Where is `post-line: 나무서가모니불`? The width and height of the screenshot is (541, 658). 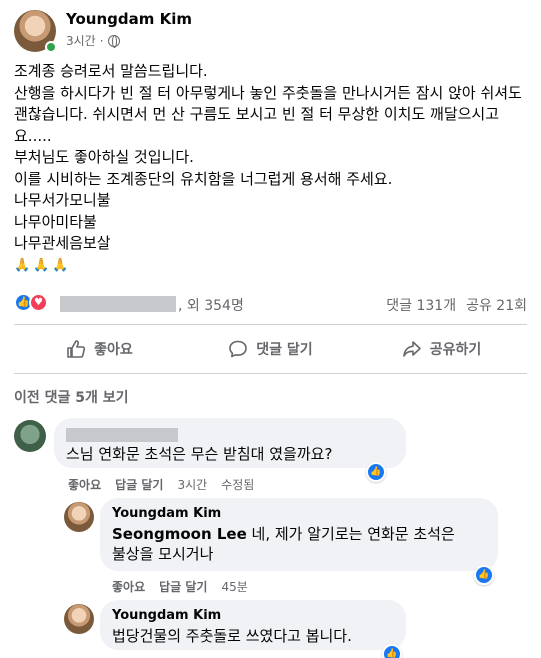 post-line: 나무서가모니불 is located at coordinates (62, 200).